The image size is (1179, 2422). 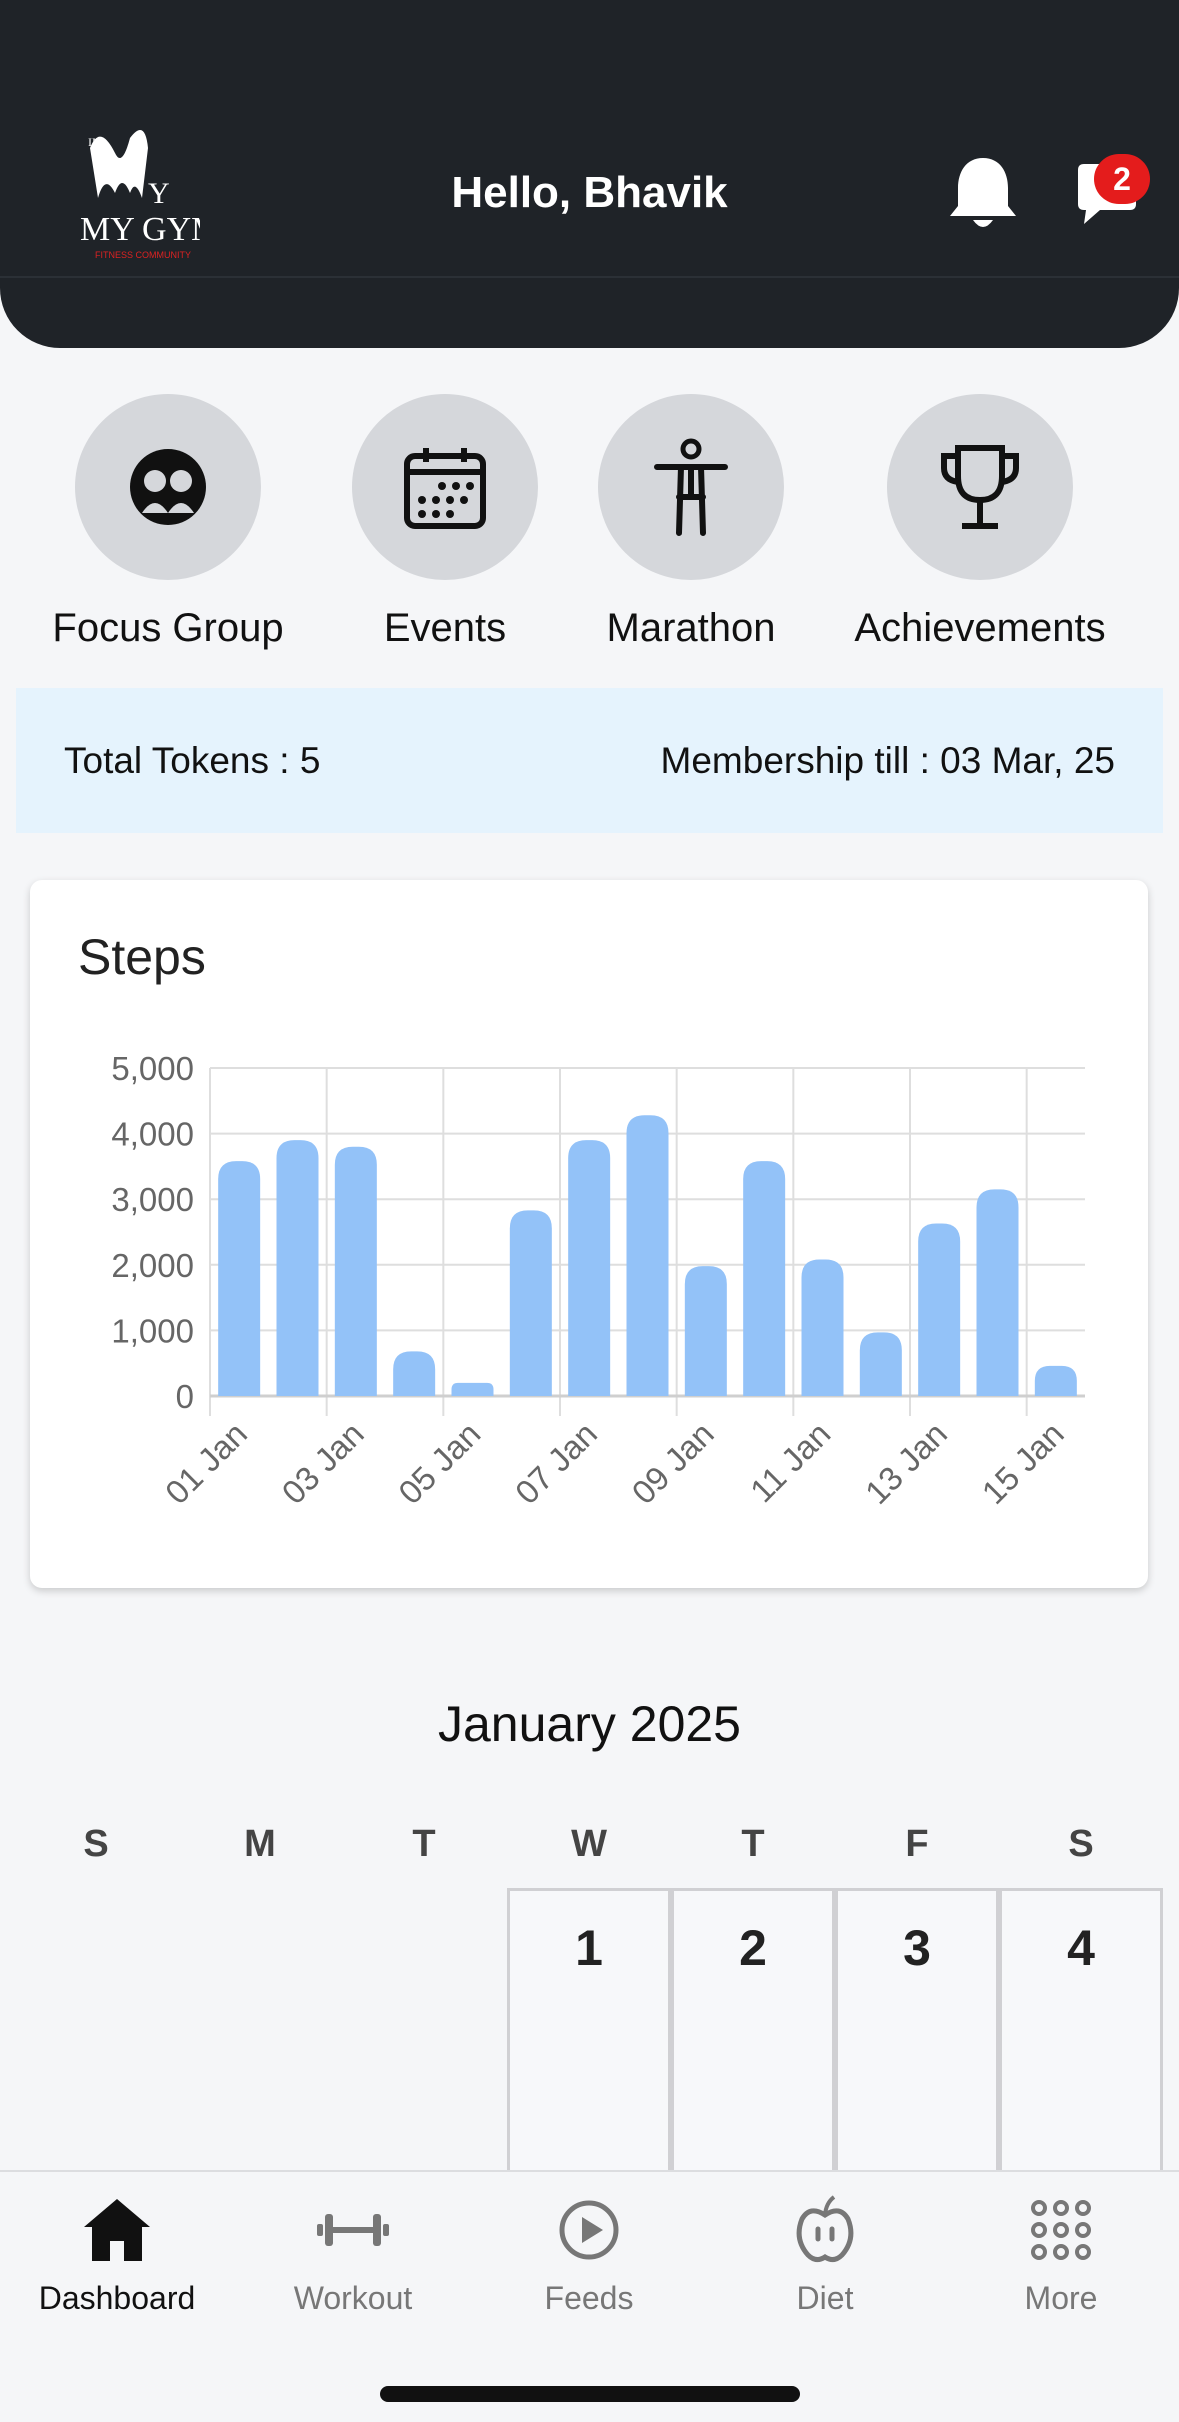 What do you see at coordinates (917, 1844) in the screenshot?
I see `weekday-friday: F` at bounding box center [917, 1844].